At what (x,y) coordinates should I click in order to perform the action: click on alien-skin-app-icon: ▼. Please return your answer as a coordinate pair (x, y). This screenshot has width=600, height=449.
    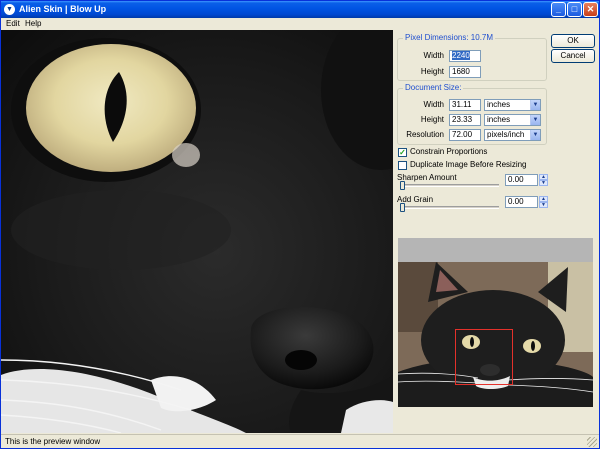
    Looking at the image, I should click on (9, 9).